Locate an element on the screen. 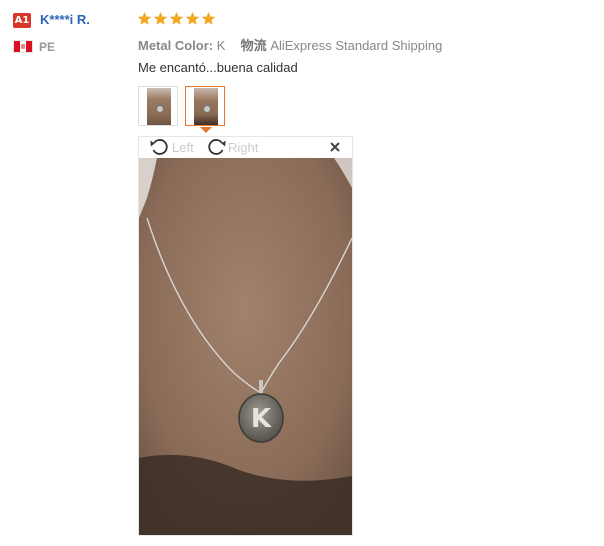  rating-stars is located at coordinates (176, 19).